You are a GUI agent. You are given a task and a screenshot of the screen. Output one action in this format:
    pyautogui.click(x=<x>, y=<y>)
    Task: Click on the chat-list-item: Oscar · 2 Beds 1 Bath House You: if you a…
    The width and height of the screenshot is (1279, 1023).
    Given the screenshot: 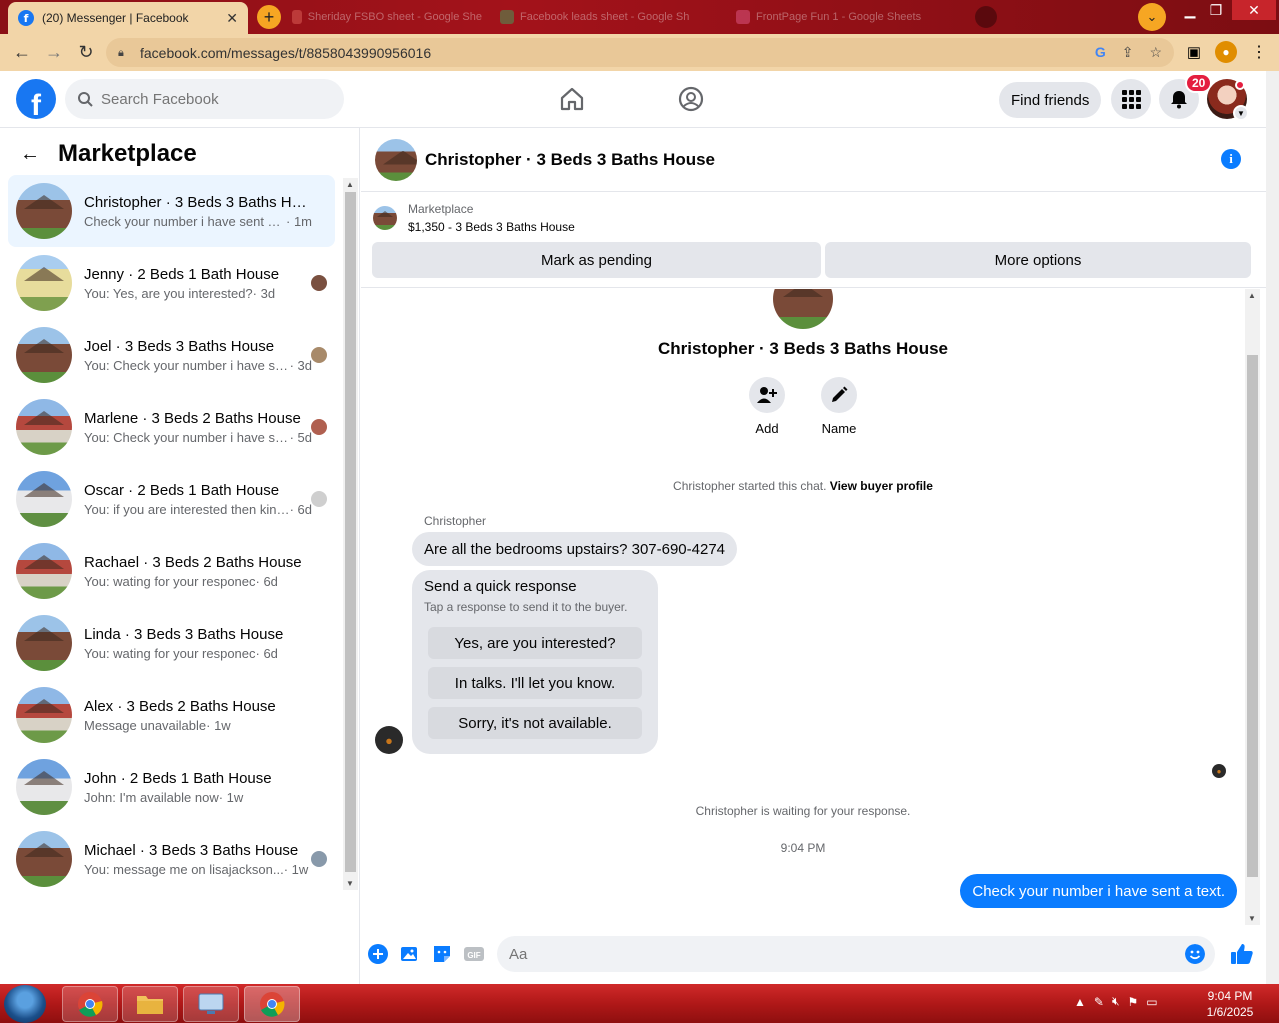 What is the action you would take?
    pyautogui.click(x=171, y=499)
    